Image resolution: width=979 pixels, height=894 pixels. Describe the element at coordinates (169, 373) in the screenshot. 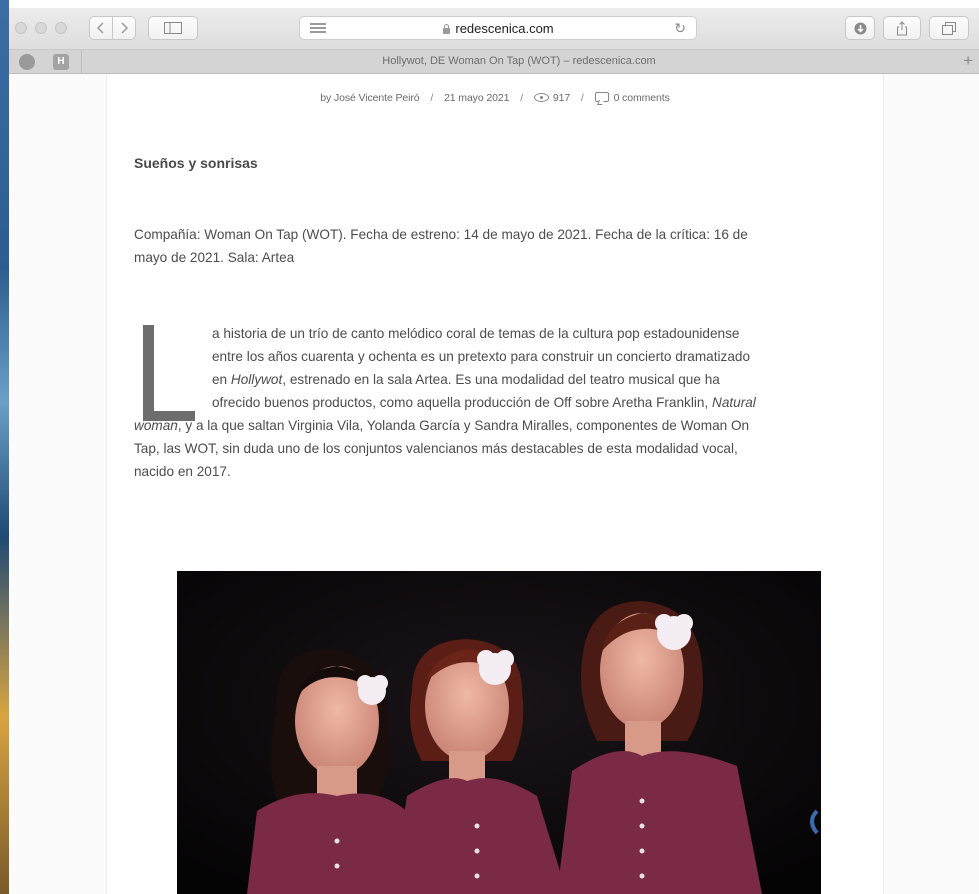

I see `dropcap-letter-l` at that location.